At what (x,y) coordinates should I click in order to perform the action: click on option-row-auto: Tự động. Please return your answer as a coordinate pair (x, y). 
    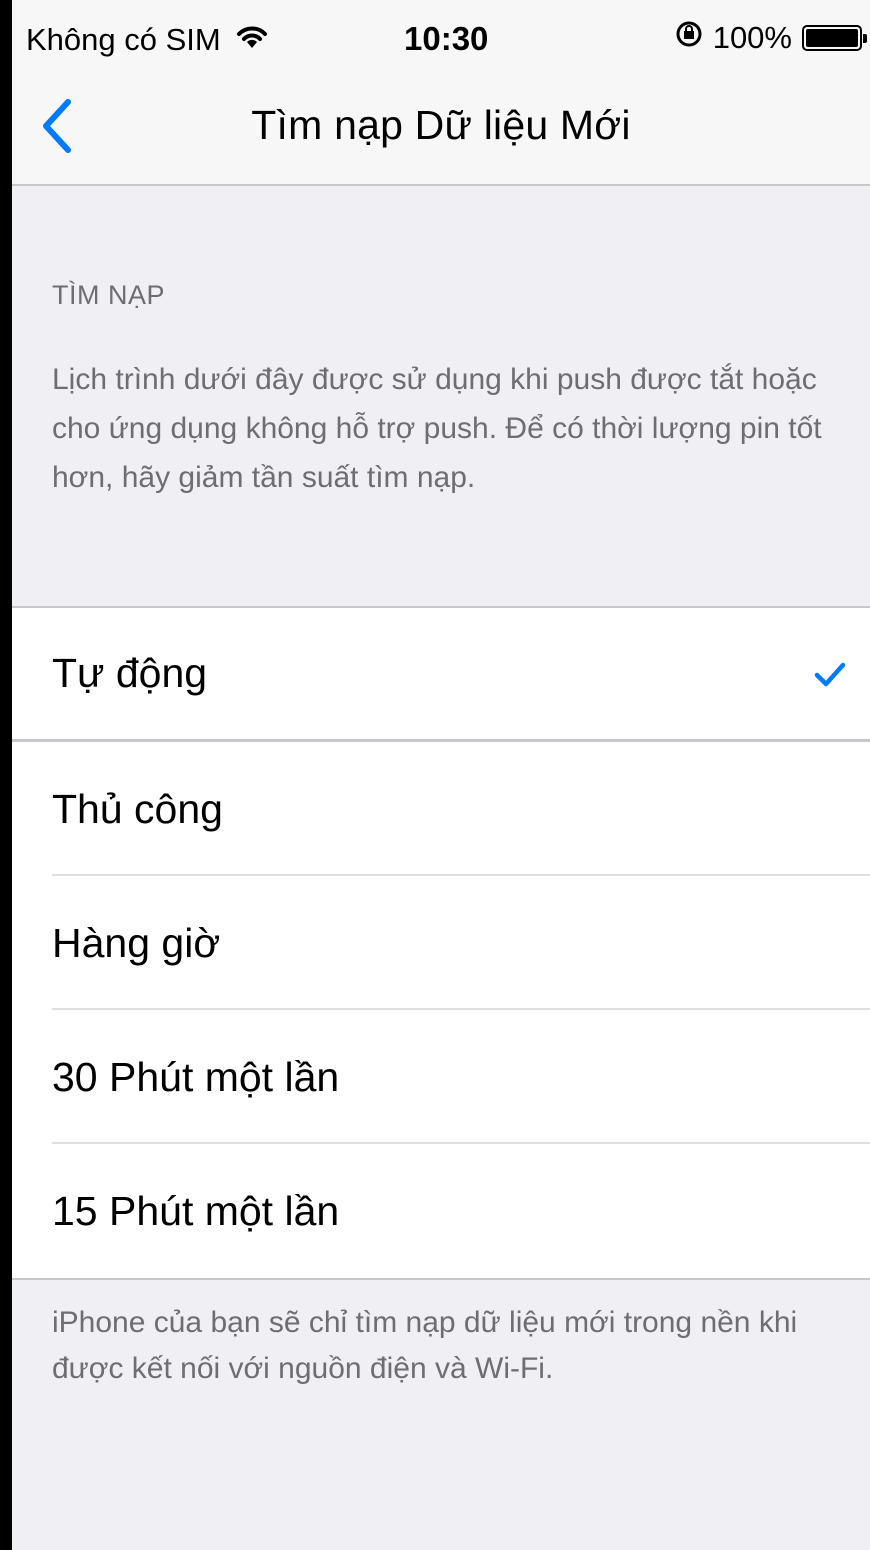
    Looking at the image, I should click on (441, 675).